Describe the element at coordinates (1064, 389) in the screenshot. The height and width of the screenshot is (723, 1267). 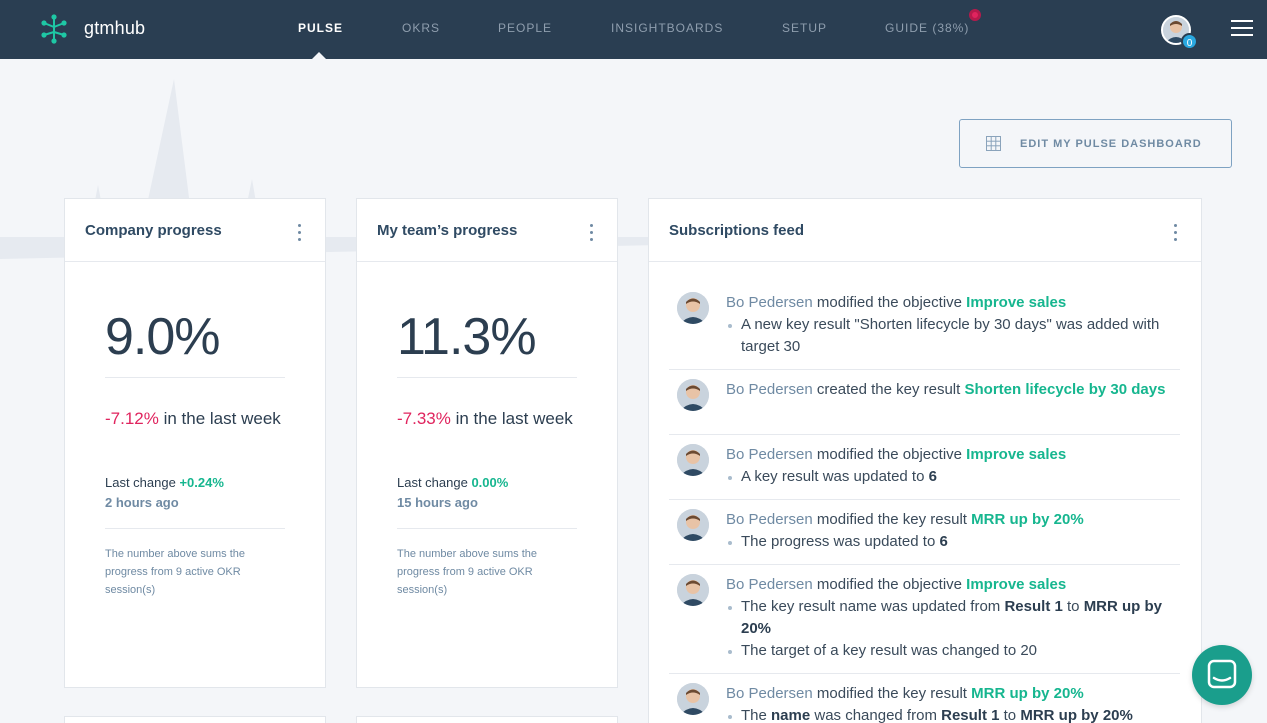
I see `feed-target-link: Shorten lifecycle by 30 days` at that location.